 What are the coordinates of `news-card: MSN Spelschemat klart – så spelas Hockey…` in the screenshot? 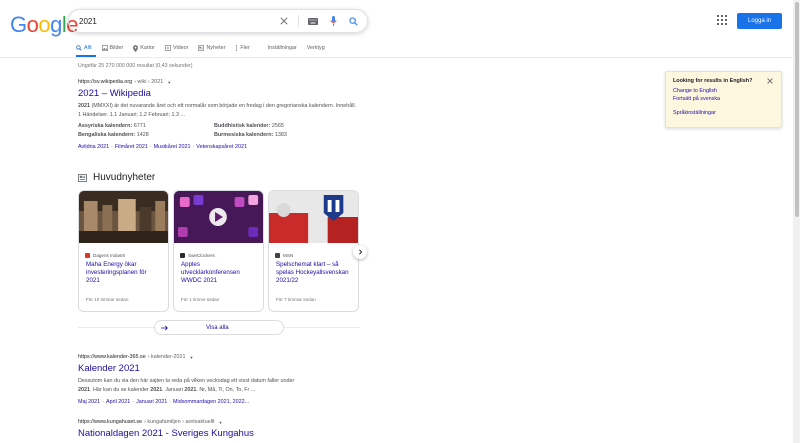 It's located at (313, 251).